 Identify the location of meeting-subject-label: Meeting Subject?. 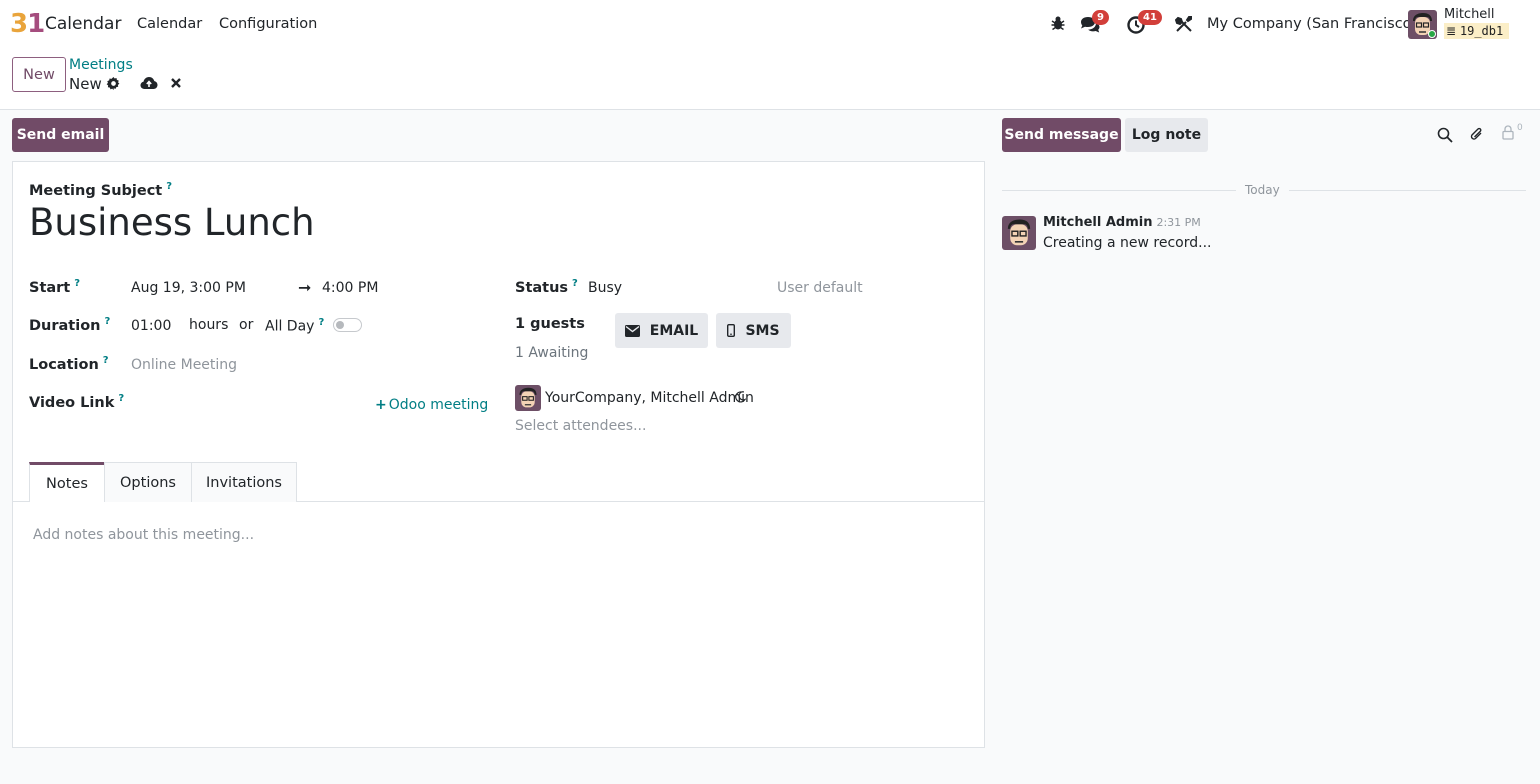
(101, 190).